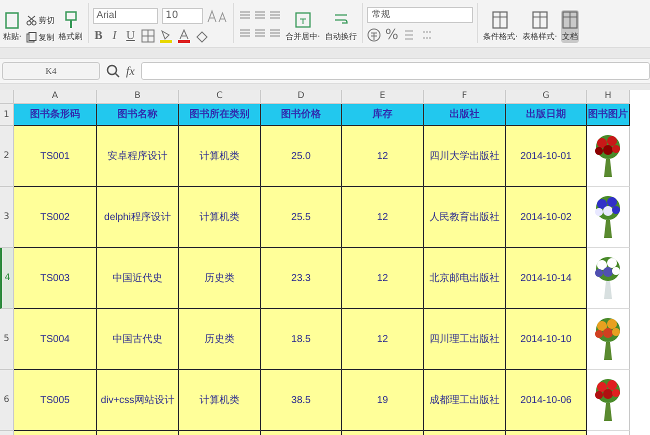  What do you see at coordinates (98, 35) in the screenshot?
I see `bold-button: B` at bounding box center [98, 35].